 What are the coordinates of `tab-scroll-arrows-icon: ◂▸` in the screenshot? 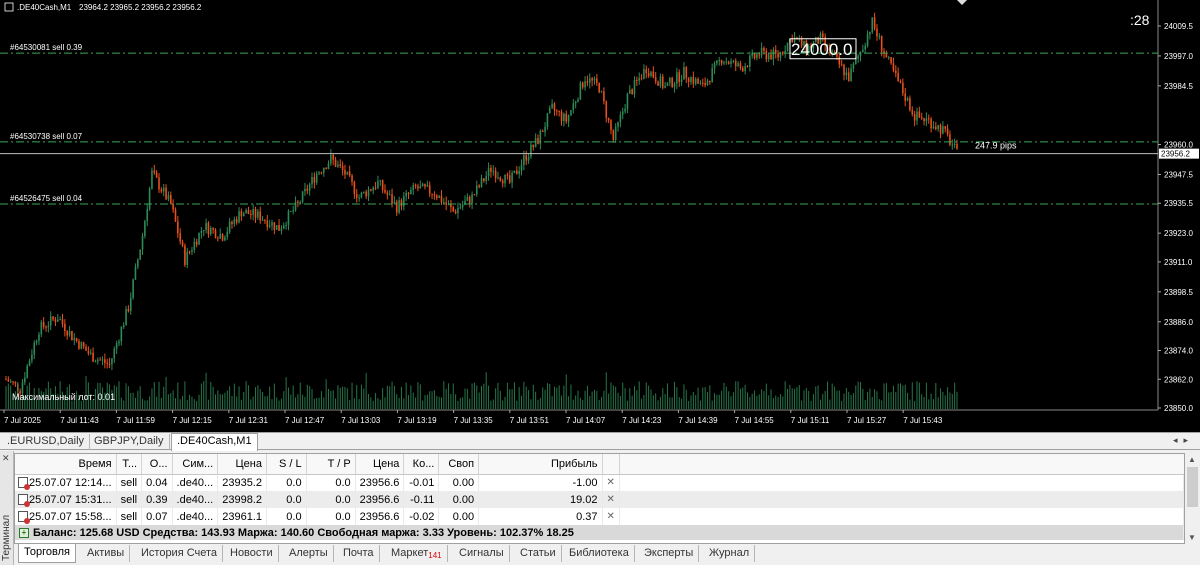 It's located at (1183, 440).